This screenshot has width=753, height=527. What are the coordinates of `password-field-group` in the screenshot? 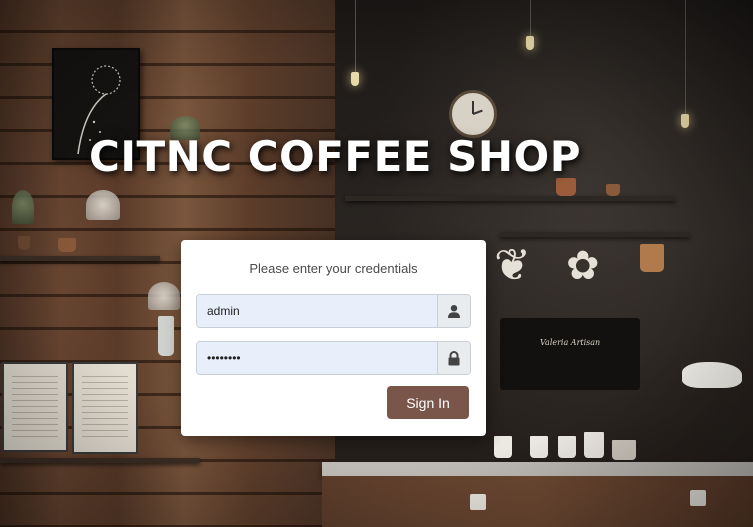 It's located at (333, 358).